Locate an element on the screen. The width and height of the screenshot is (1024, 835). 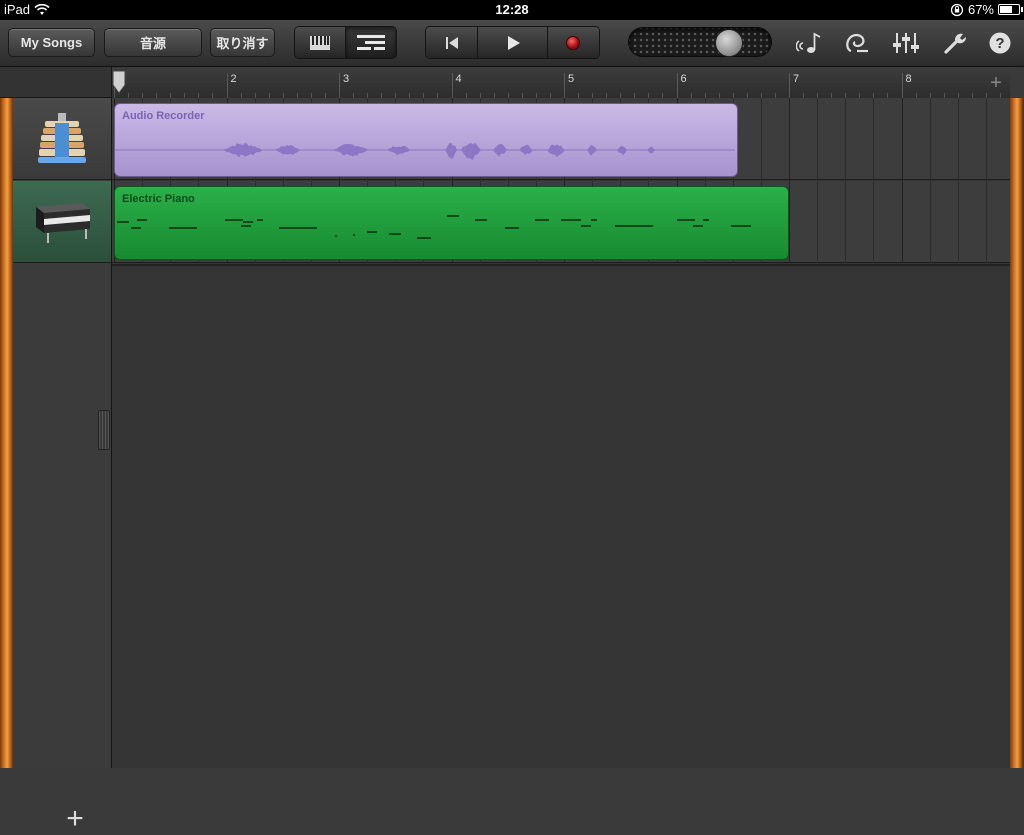
go-to-beginning-button is located at coordinates (452, 42).